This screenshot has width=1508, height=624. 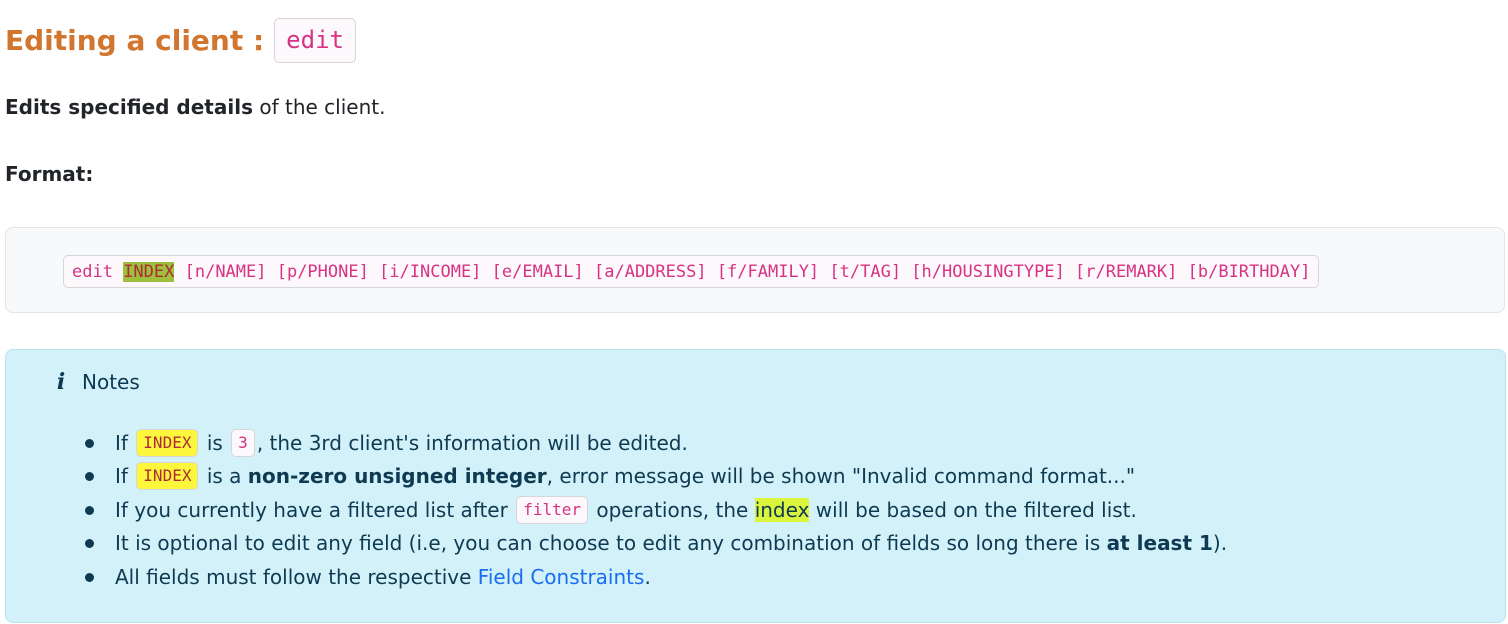 What do you see at coordinates (111, 382) in the screenshot?
I see `notes-title: Notes` at bounding box center [111, 382].